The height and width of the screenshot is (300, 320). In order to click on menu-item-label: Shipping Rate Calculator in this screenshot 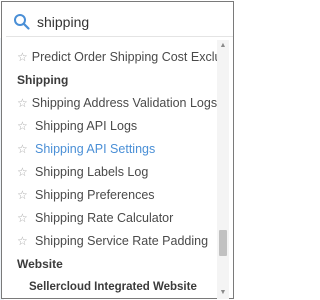, I will do `click(104, 217)`.